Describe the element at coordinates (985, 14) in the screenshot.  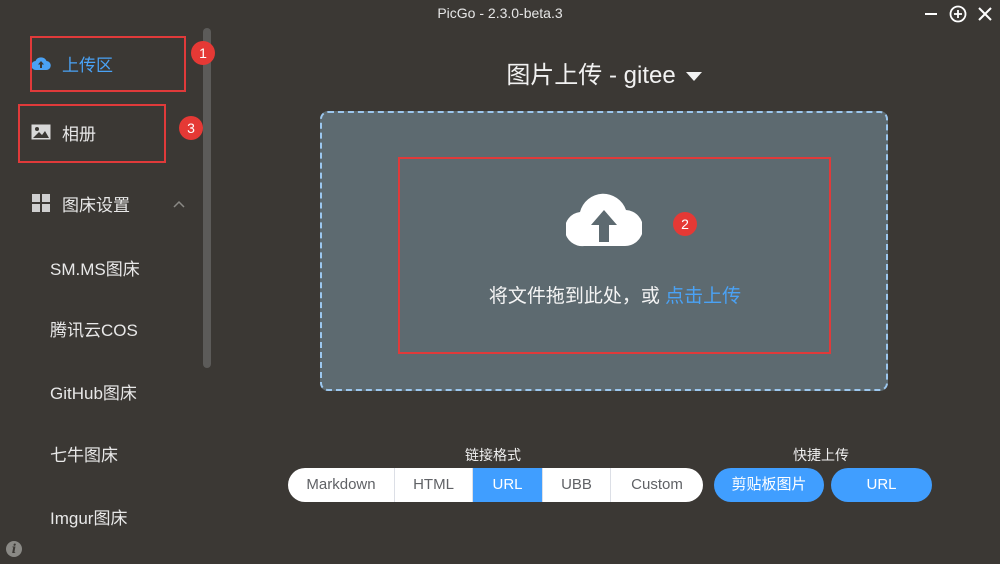
I see `close-icon` at that location.